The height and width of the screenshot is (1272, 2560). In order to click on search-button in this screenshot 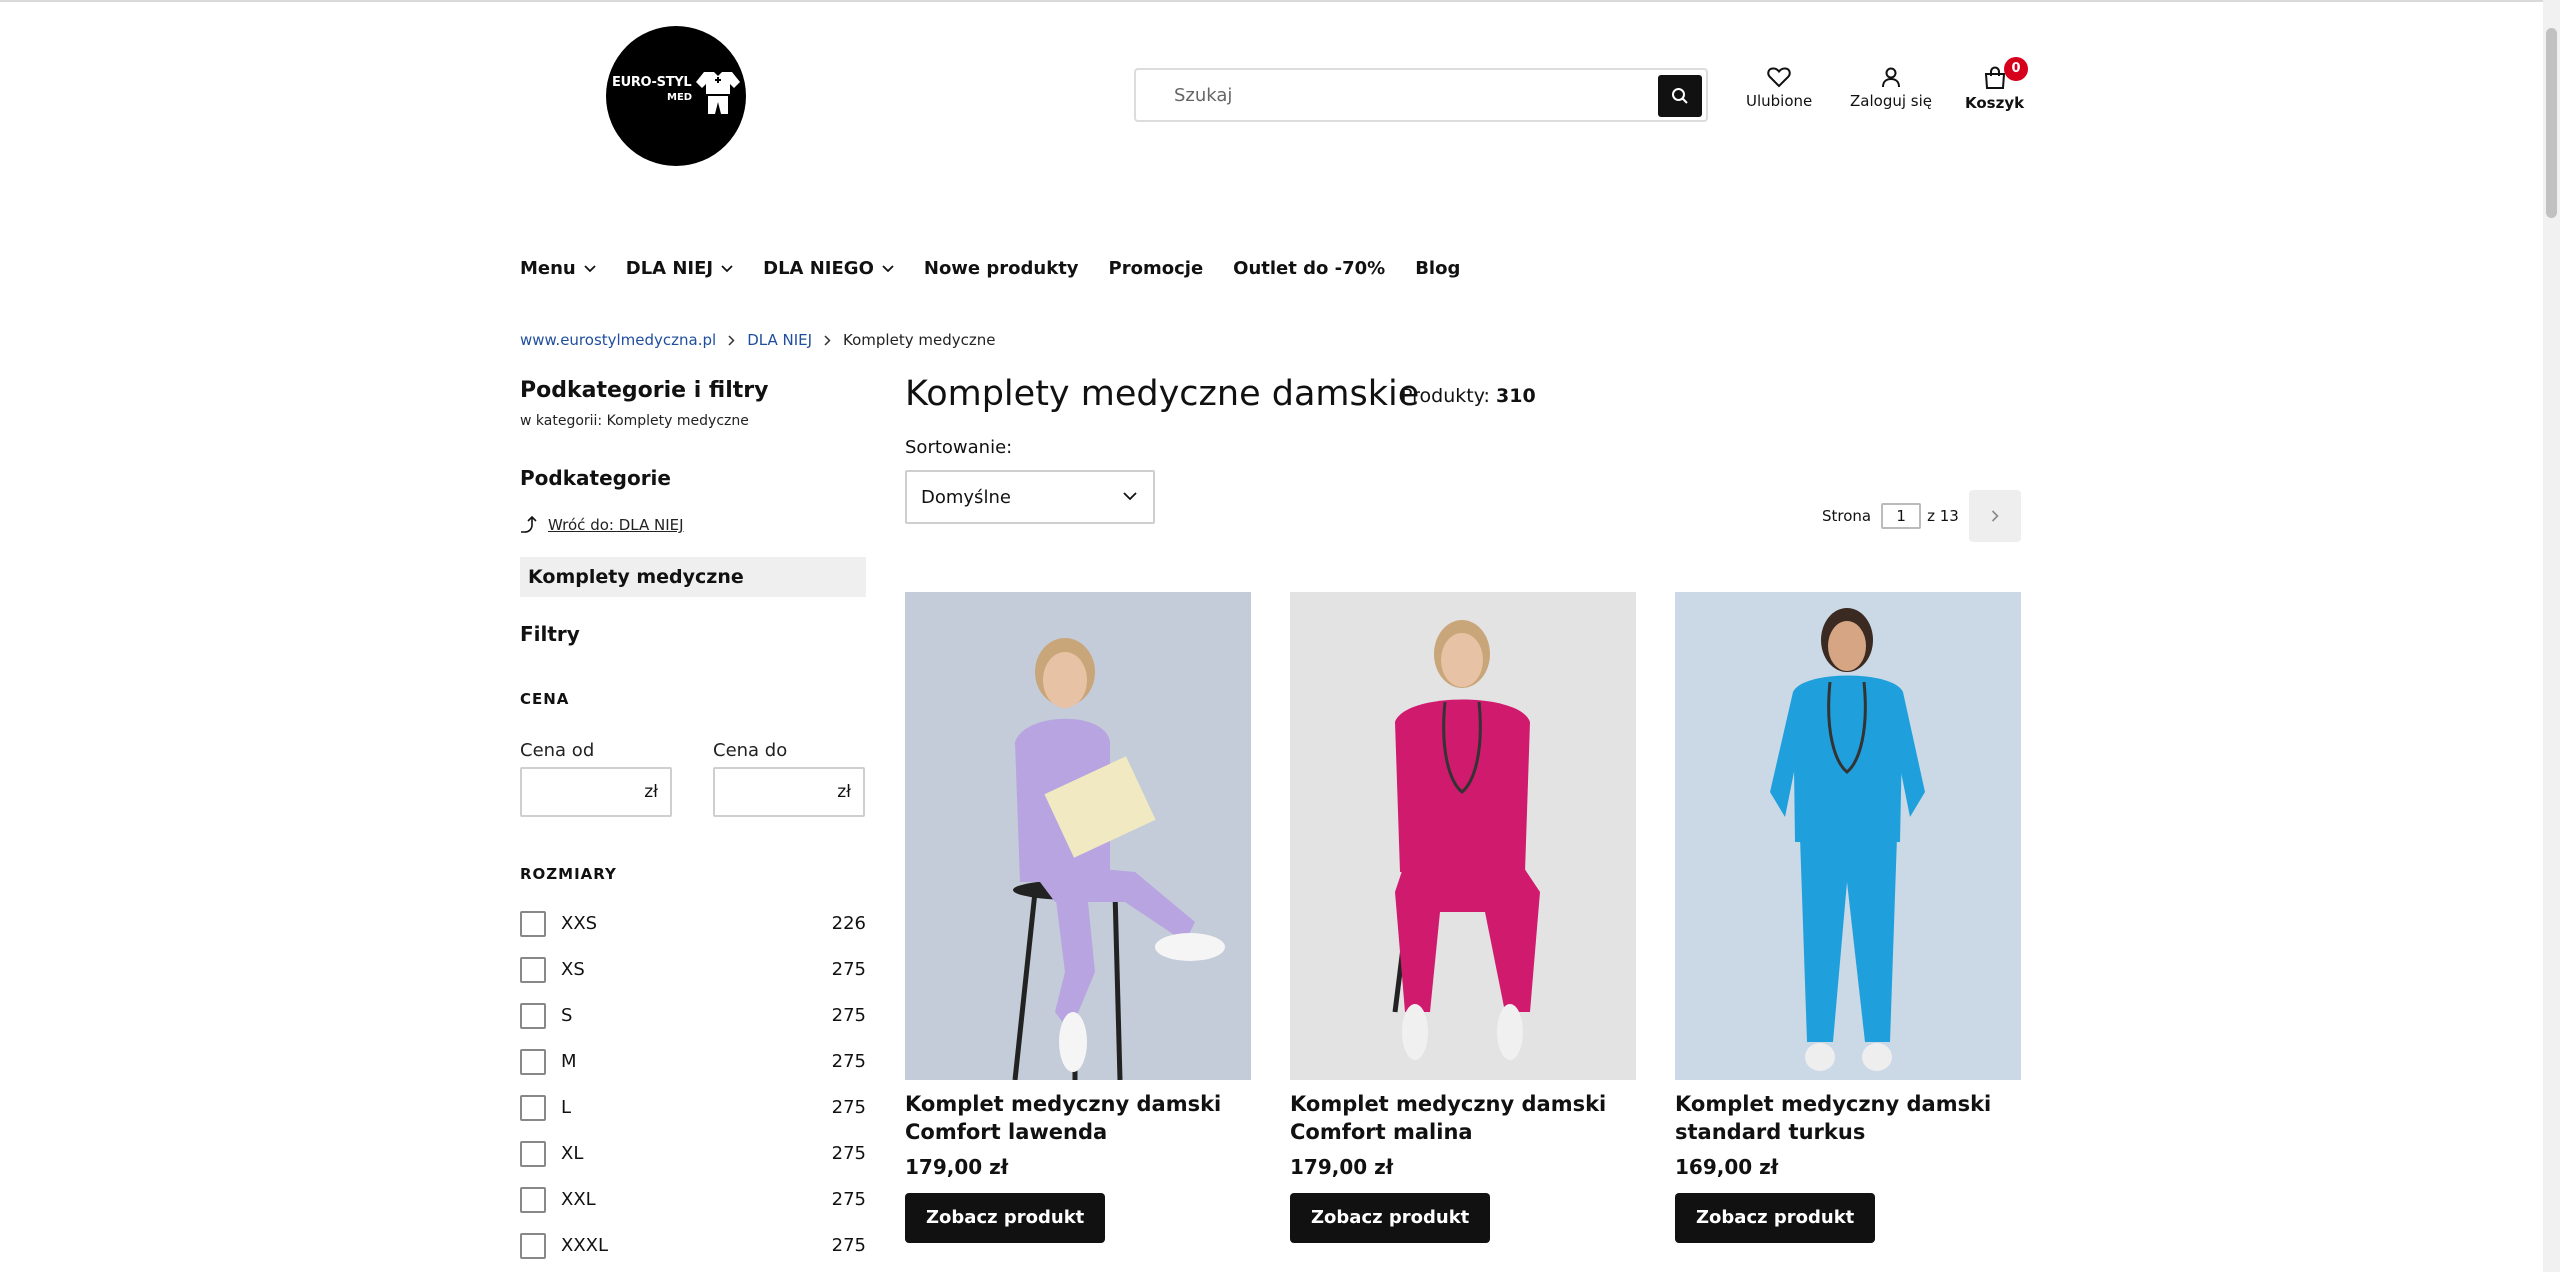, I will do `click(1680, 96)`.